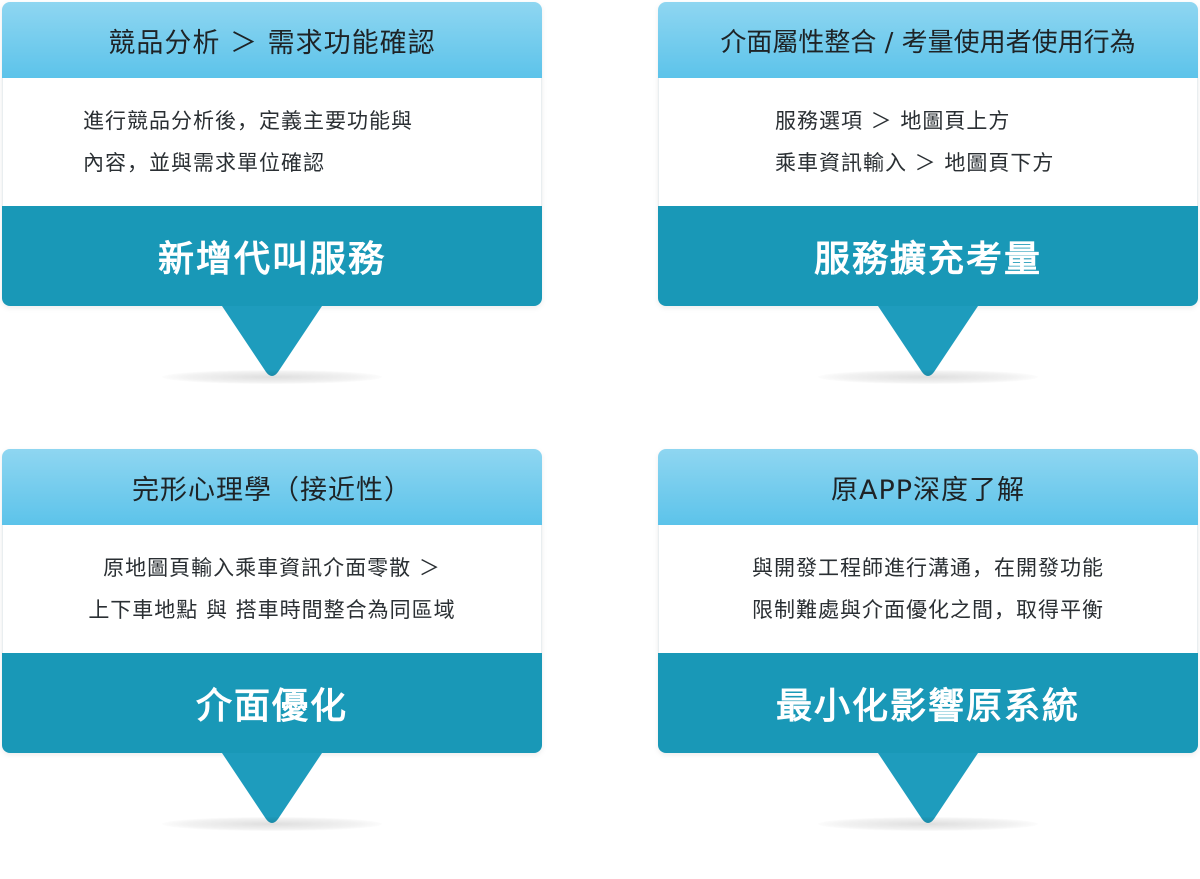 The image size is (1200, 879). What do you see at coordinates (272, 487) in the screenshot?
I see `card-header: 完形心理學（接近性）` at bounding box center [272, 487].